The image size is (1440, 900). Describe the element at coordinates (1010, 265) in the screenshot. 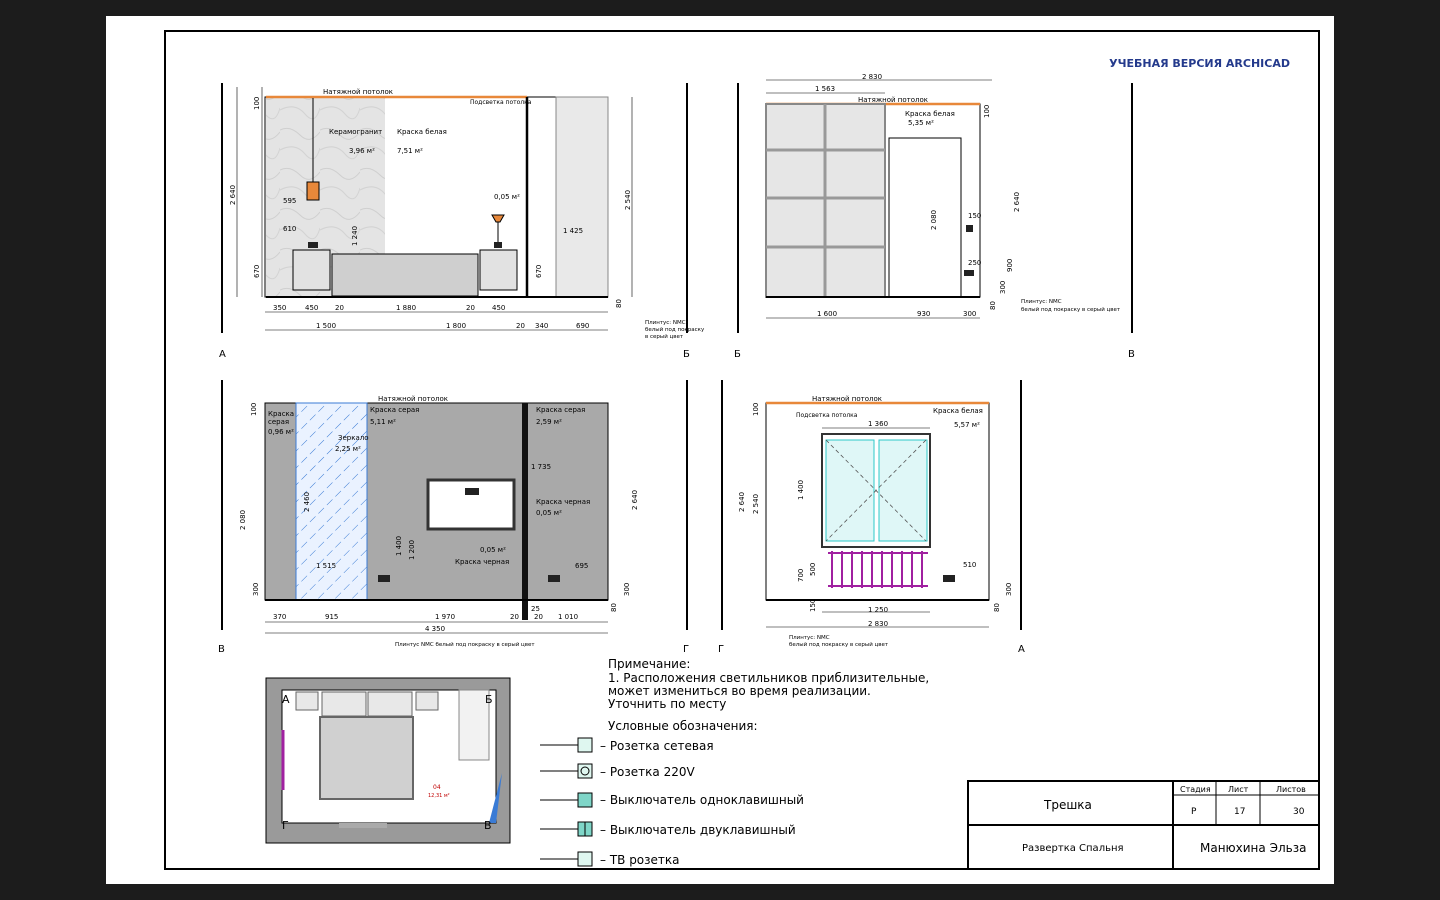

I see `dim: 900` at that location.